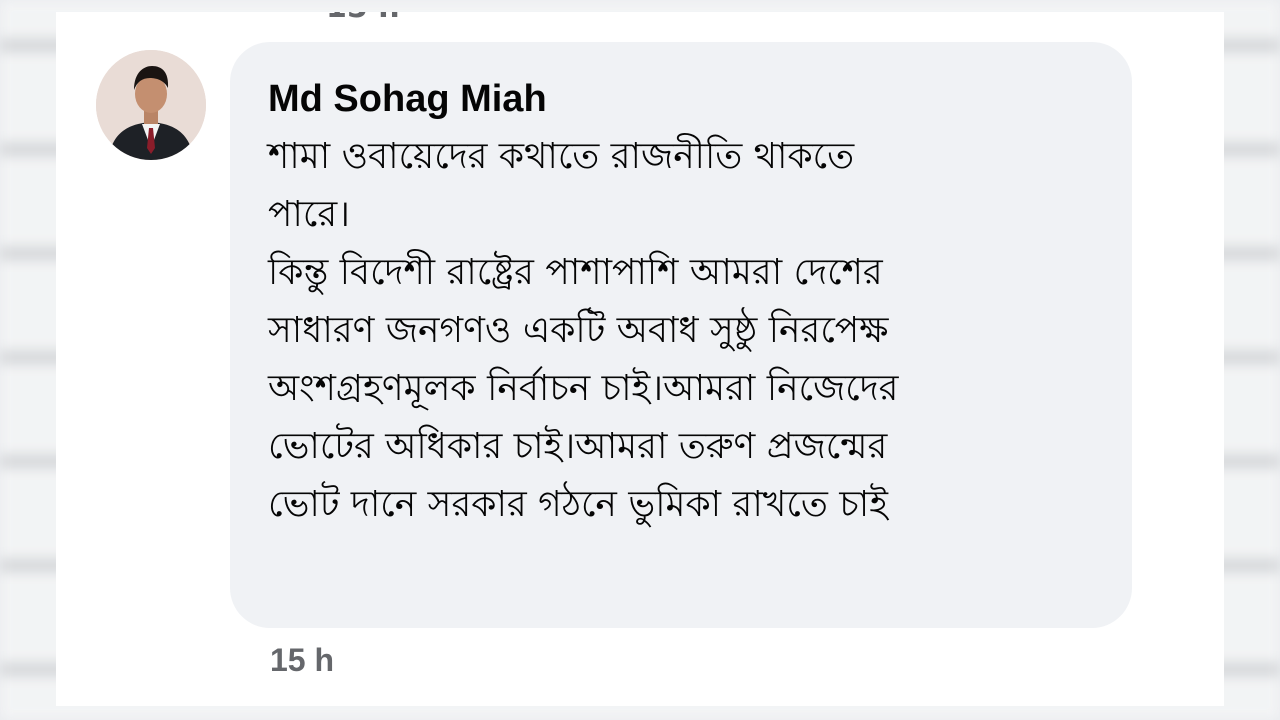  What do you see at coordinates (561, 156) in the screenshot?
I see `comment-line: শামা ওবায়েদের কথাতে রাজনীতি থাকতে` at bounding box center [561, 156].